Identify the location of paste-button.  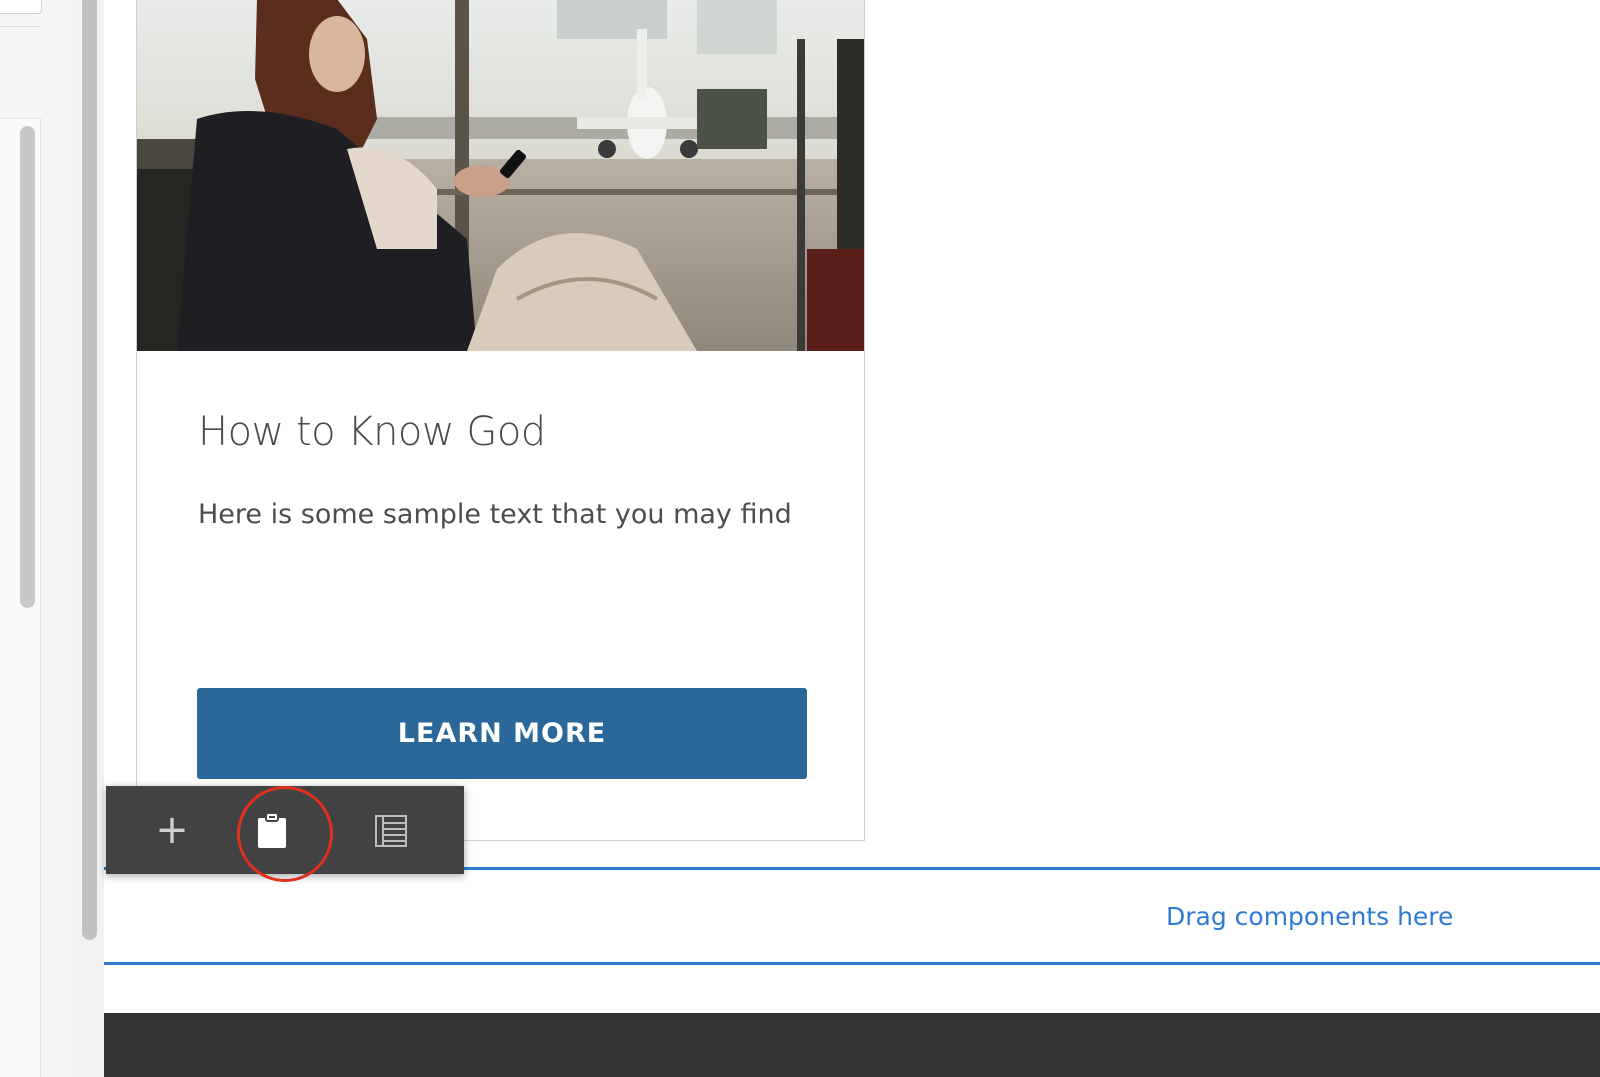
(272, 830).